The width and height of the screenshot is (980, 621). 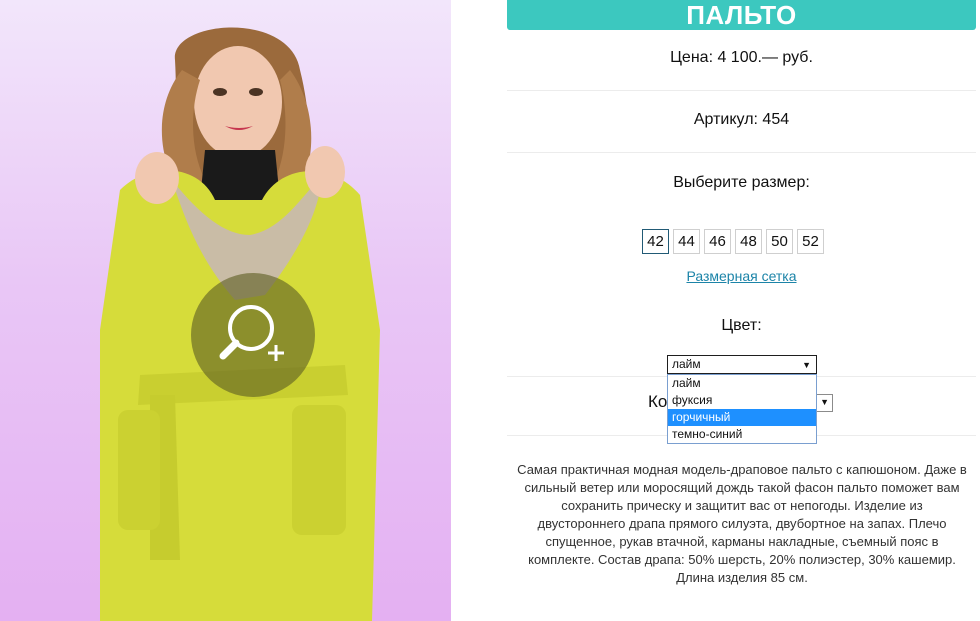 What do you see at coordinates (655, 241) in the screenshot?
I see `size-option-42: 42` at bounding box center [655, 241].